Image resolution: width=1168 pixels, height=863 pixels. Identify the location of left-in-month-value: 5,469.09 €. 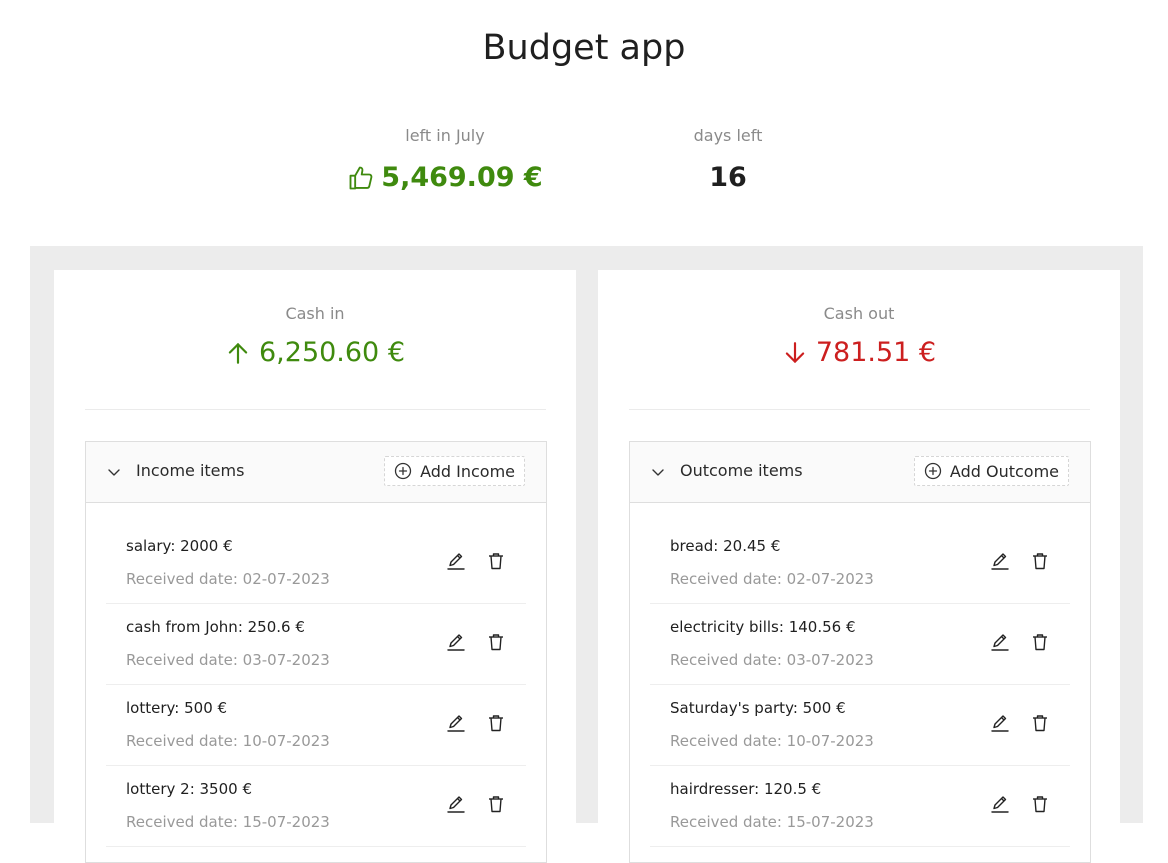
(462, 177).